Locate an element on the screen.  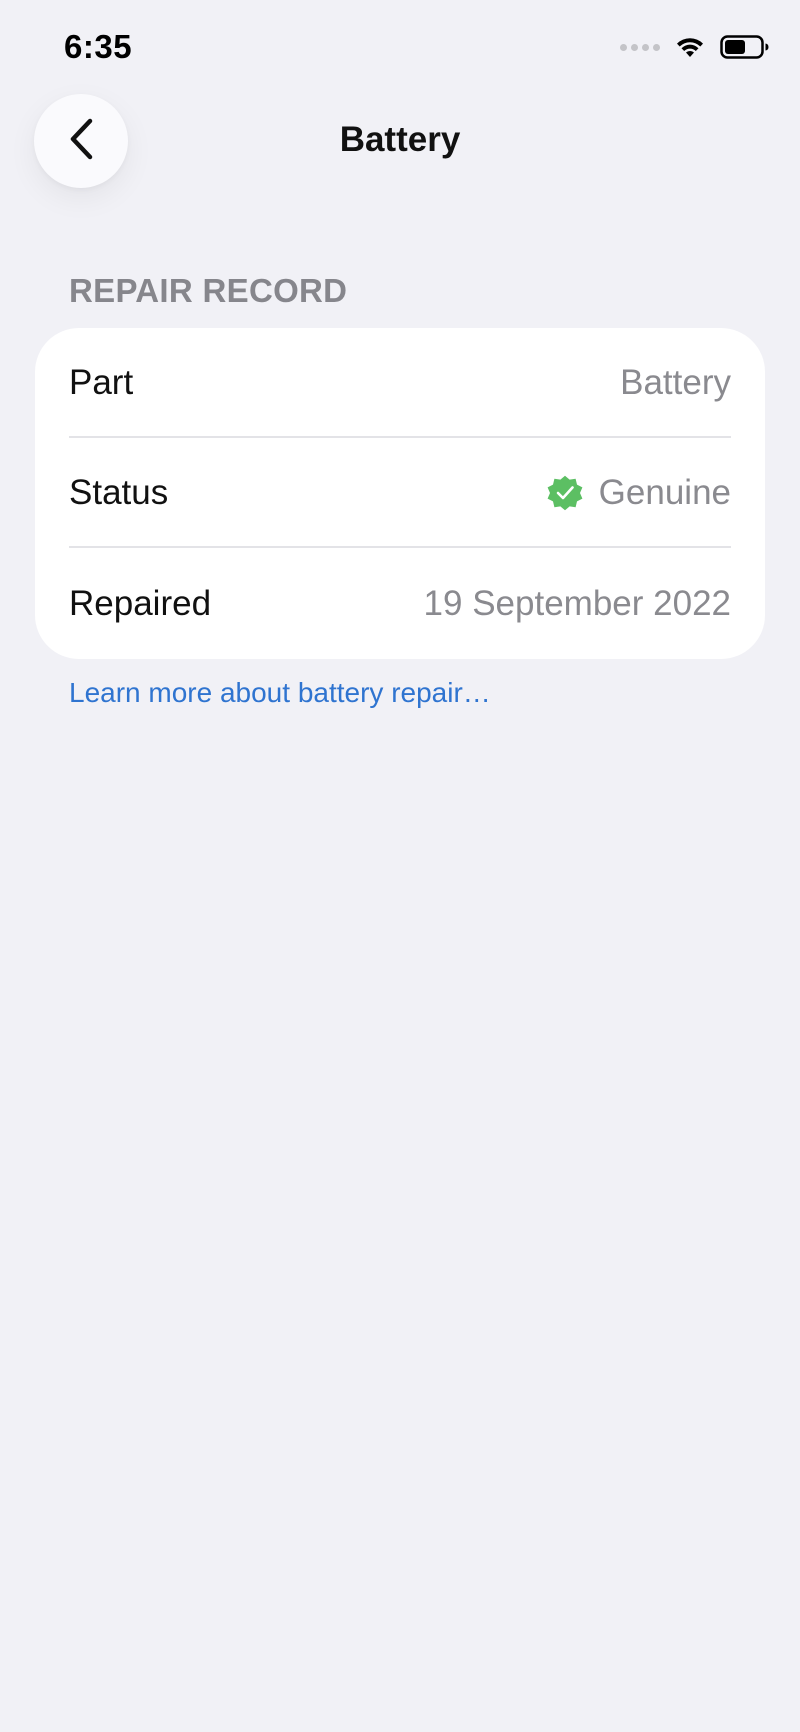
repaired-date-value: 19 September 2022 is located at coordinates (577, 603).